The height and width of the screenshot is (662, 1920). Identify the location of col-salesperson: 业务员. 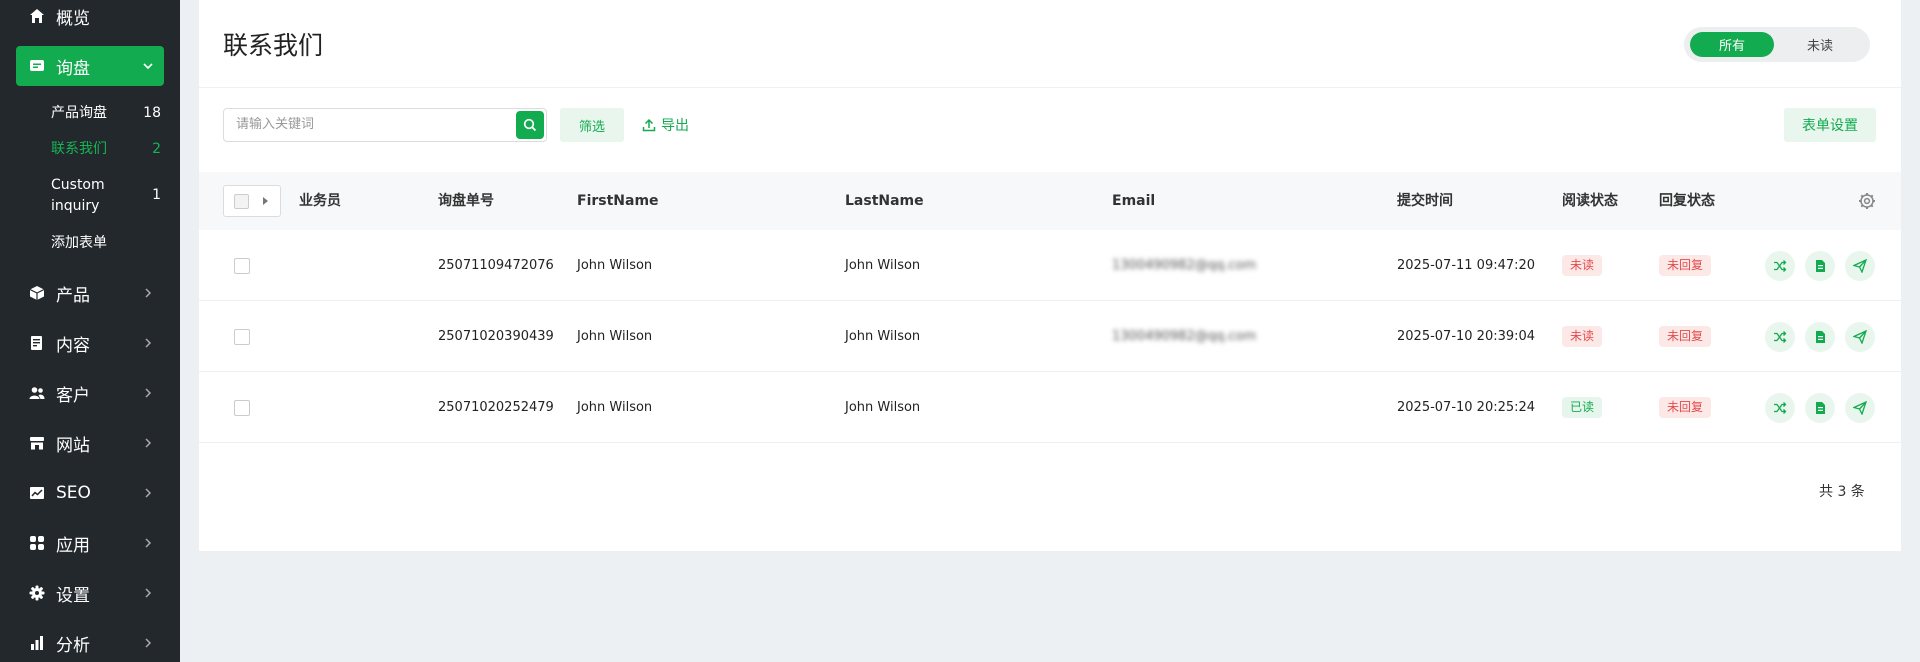
(320, 201).